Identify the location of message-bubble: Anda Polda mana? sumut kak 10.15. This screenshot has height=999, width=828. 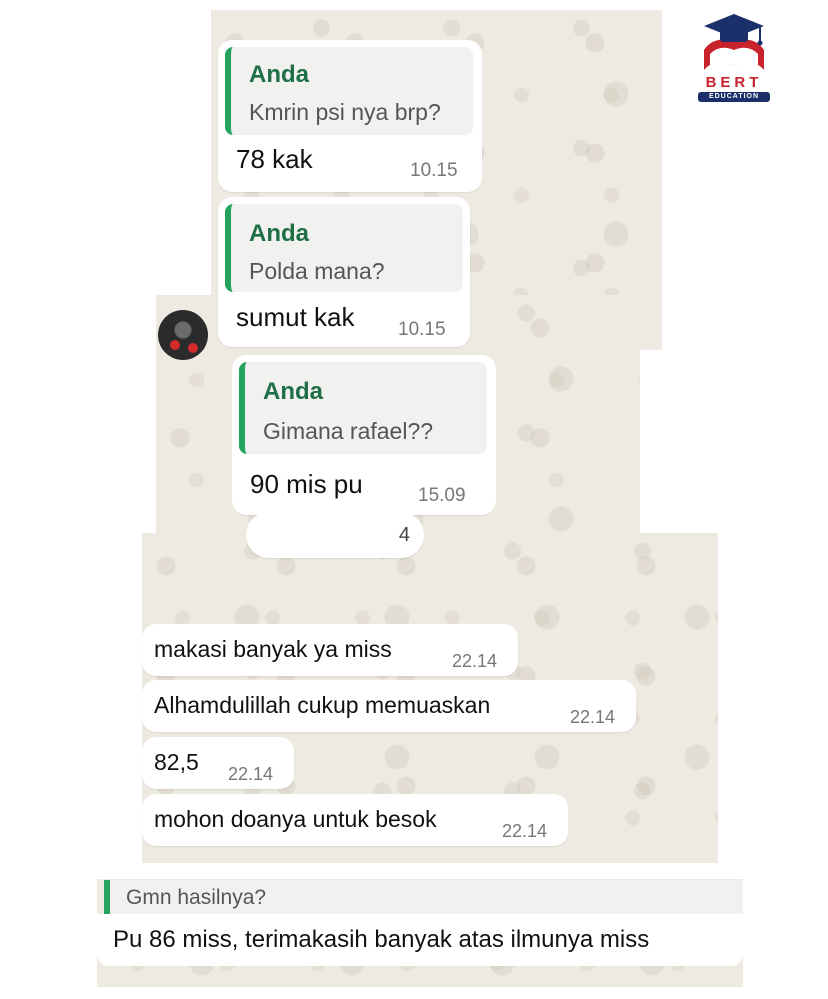
(344, 272).